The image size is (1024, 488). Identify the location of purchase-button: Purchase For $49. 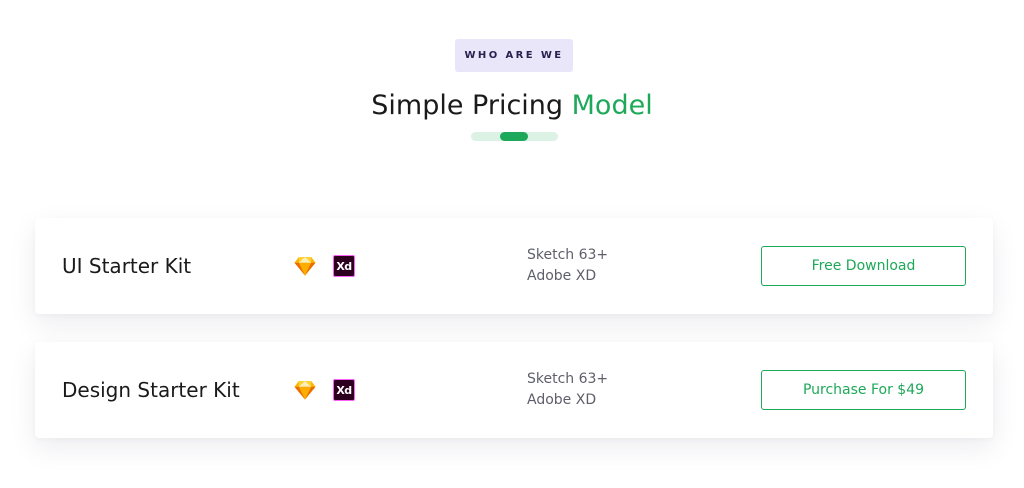
(863, 390).